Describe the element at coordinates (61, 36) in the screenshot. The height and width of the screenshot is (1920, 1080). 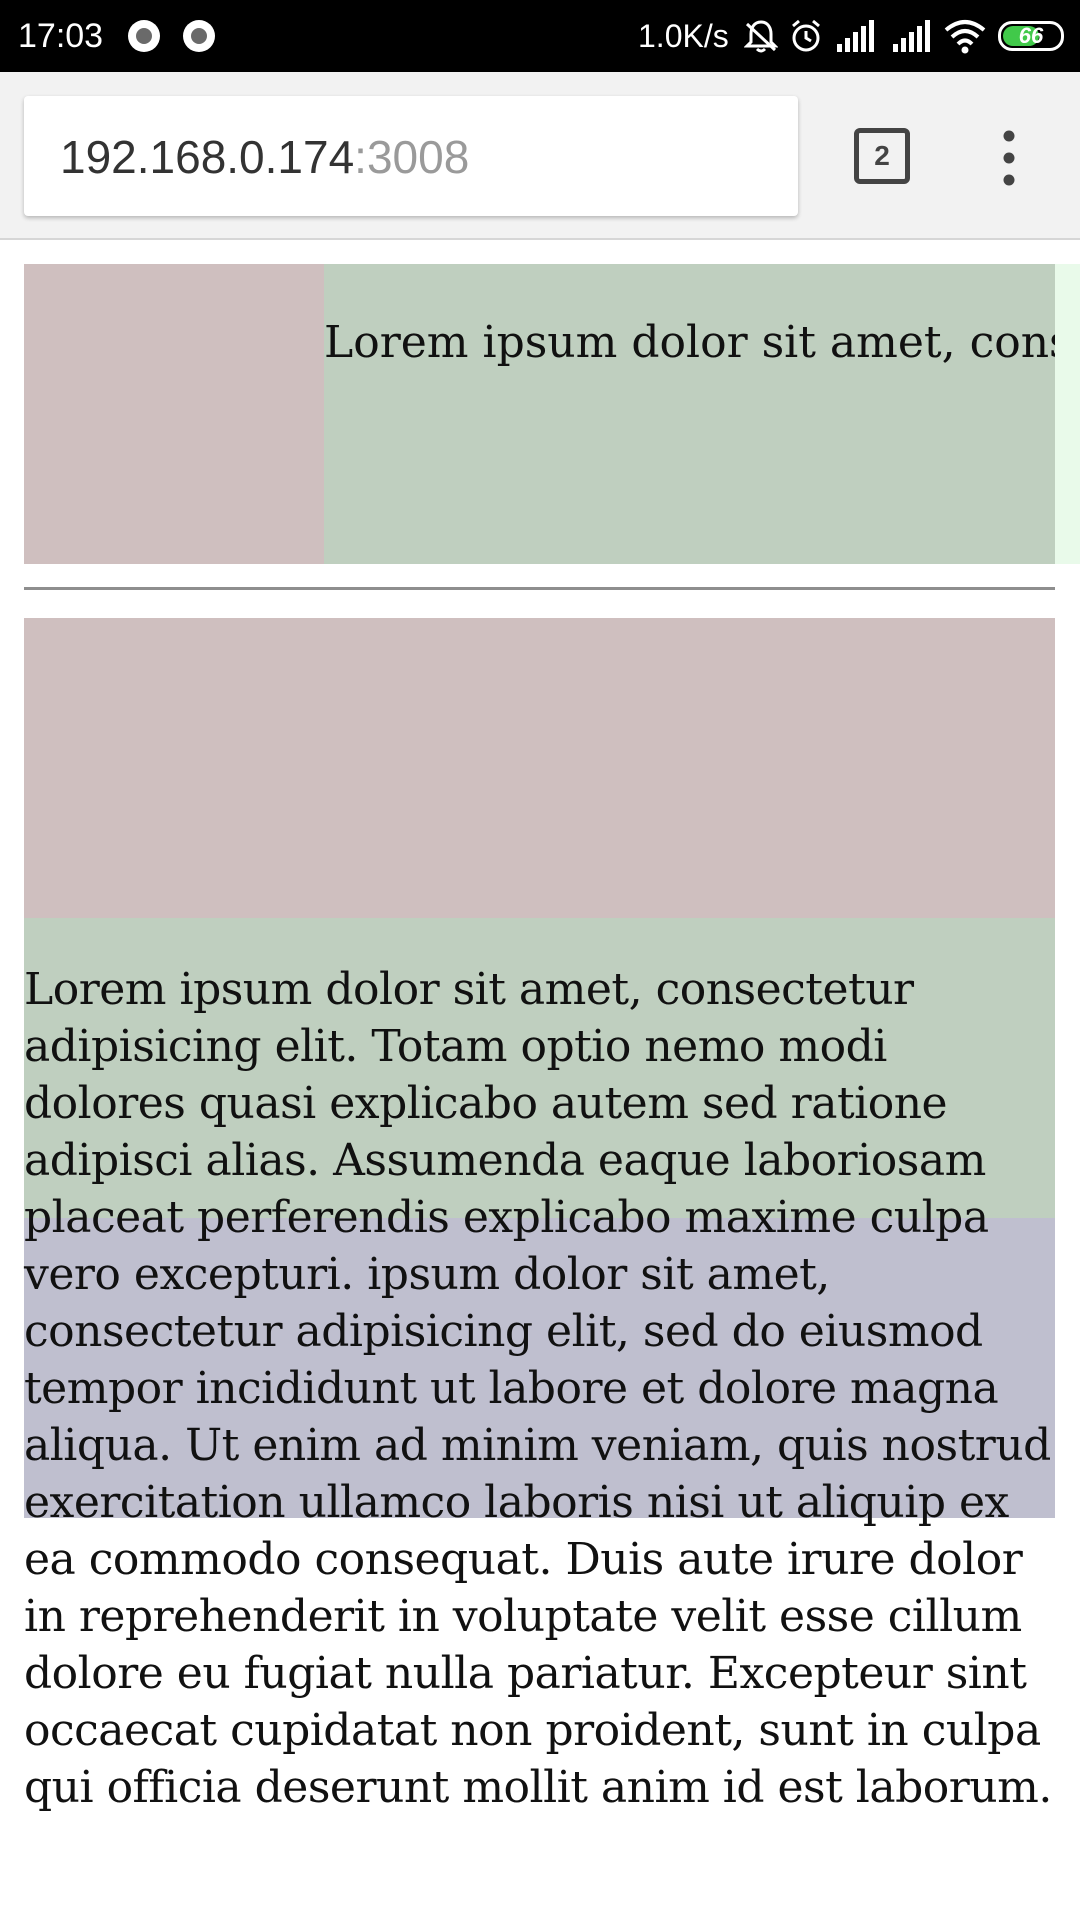
I see `status-time: 17:03` at that location.